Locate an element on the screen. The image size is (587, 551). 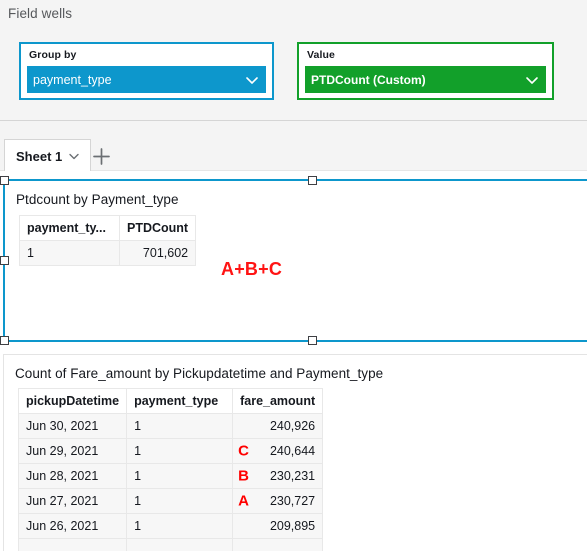
cell-pickup-datetime: Jun 28, 2021 is located at coordinates (72, 476).